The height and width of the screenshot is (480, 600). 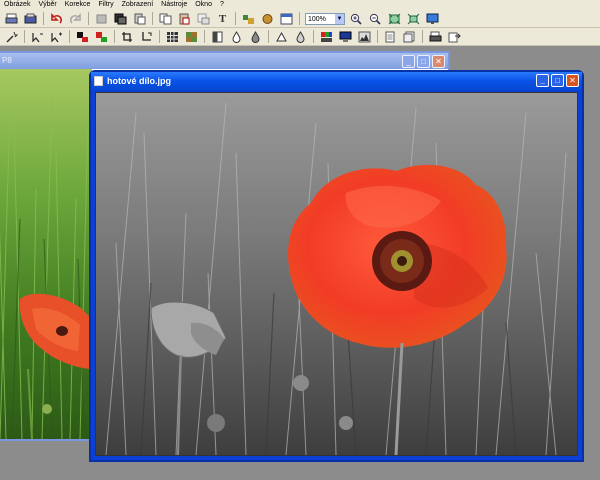 What do you see at coordinates (339, 18) in the screenshot?
I see `chevron-down-icon: ▼` at bounding box center [339, 18].